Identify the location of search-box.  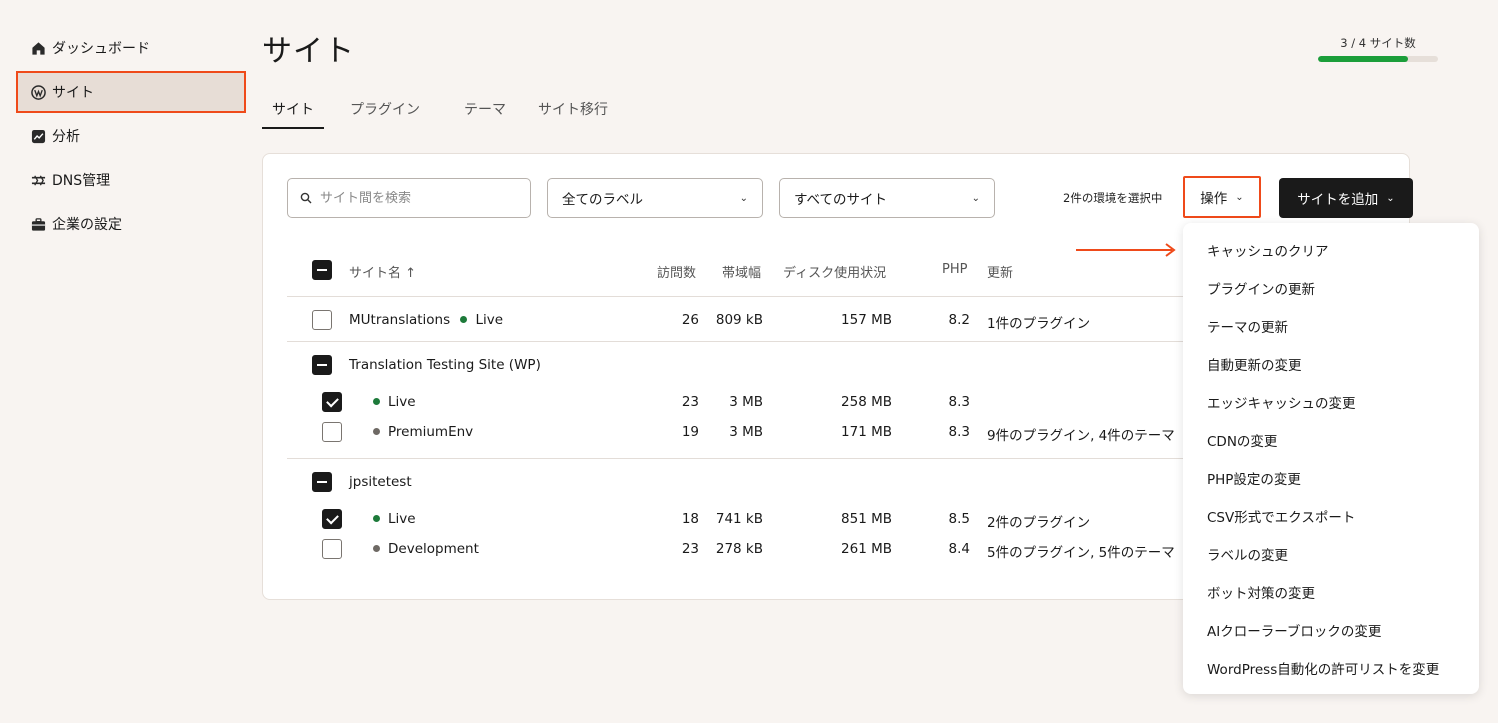
(409, 198).